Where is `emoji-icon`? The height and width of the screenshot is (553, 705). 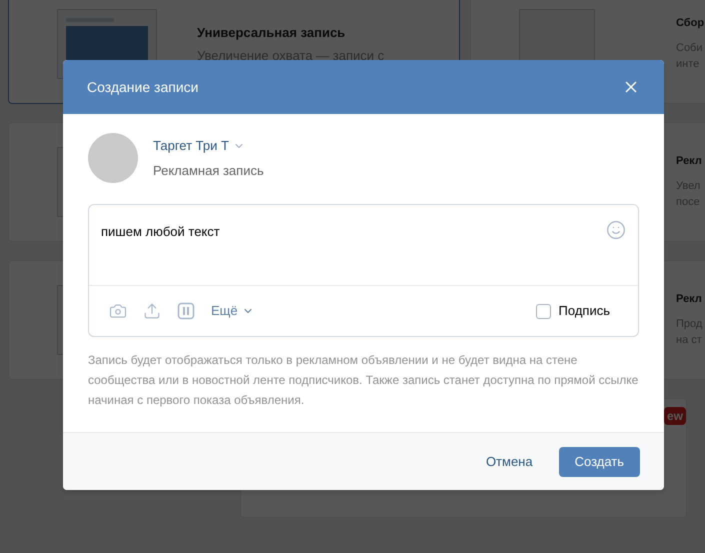
emoji-icon is located at coordinates (616, 230).